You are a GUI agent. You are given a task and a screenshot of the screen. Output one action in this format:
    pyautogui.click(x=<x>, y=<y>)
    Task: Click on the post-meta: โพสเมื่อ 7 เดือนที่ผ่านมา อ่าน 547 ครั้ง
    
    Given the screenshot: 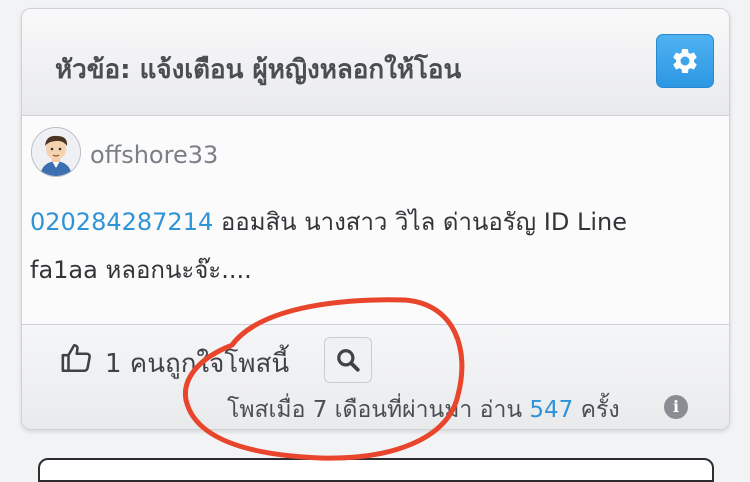 What is the action you would take?
    pyautogui.click(x=423, y=410)
    